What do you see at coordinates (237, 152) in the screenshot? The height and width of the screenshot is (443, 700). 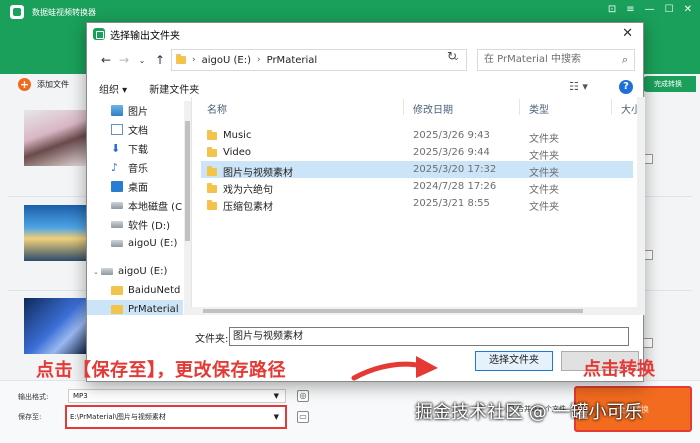 I see `row-name-text: Video` at bounding box center [237, 152].